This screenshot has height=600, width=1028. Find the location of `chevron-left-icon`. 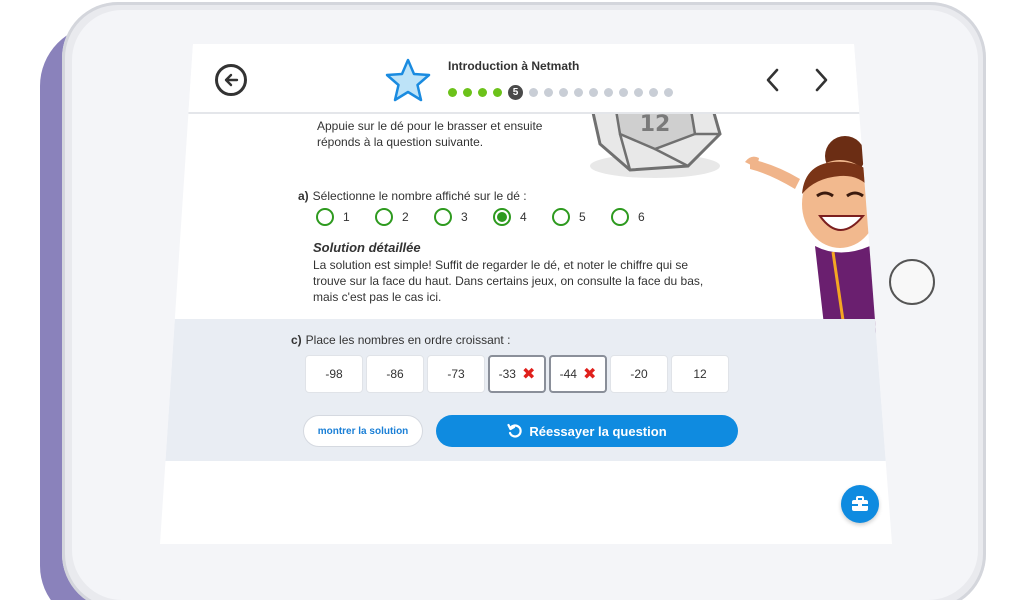

chevron-left-icon is located at coordinates (773, 80).